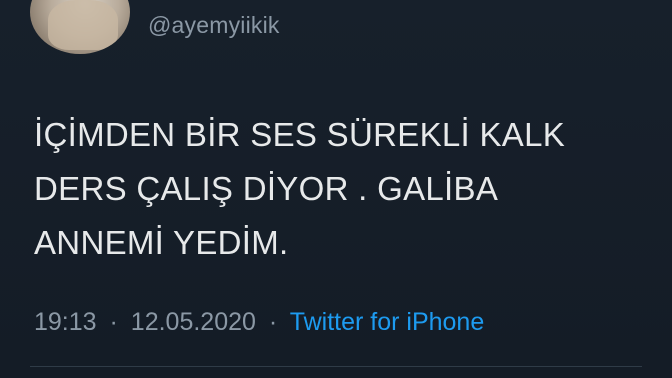  I want to click on user-handle: @ayemyiikik, so click(214, 25).